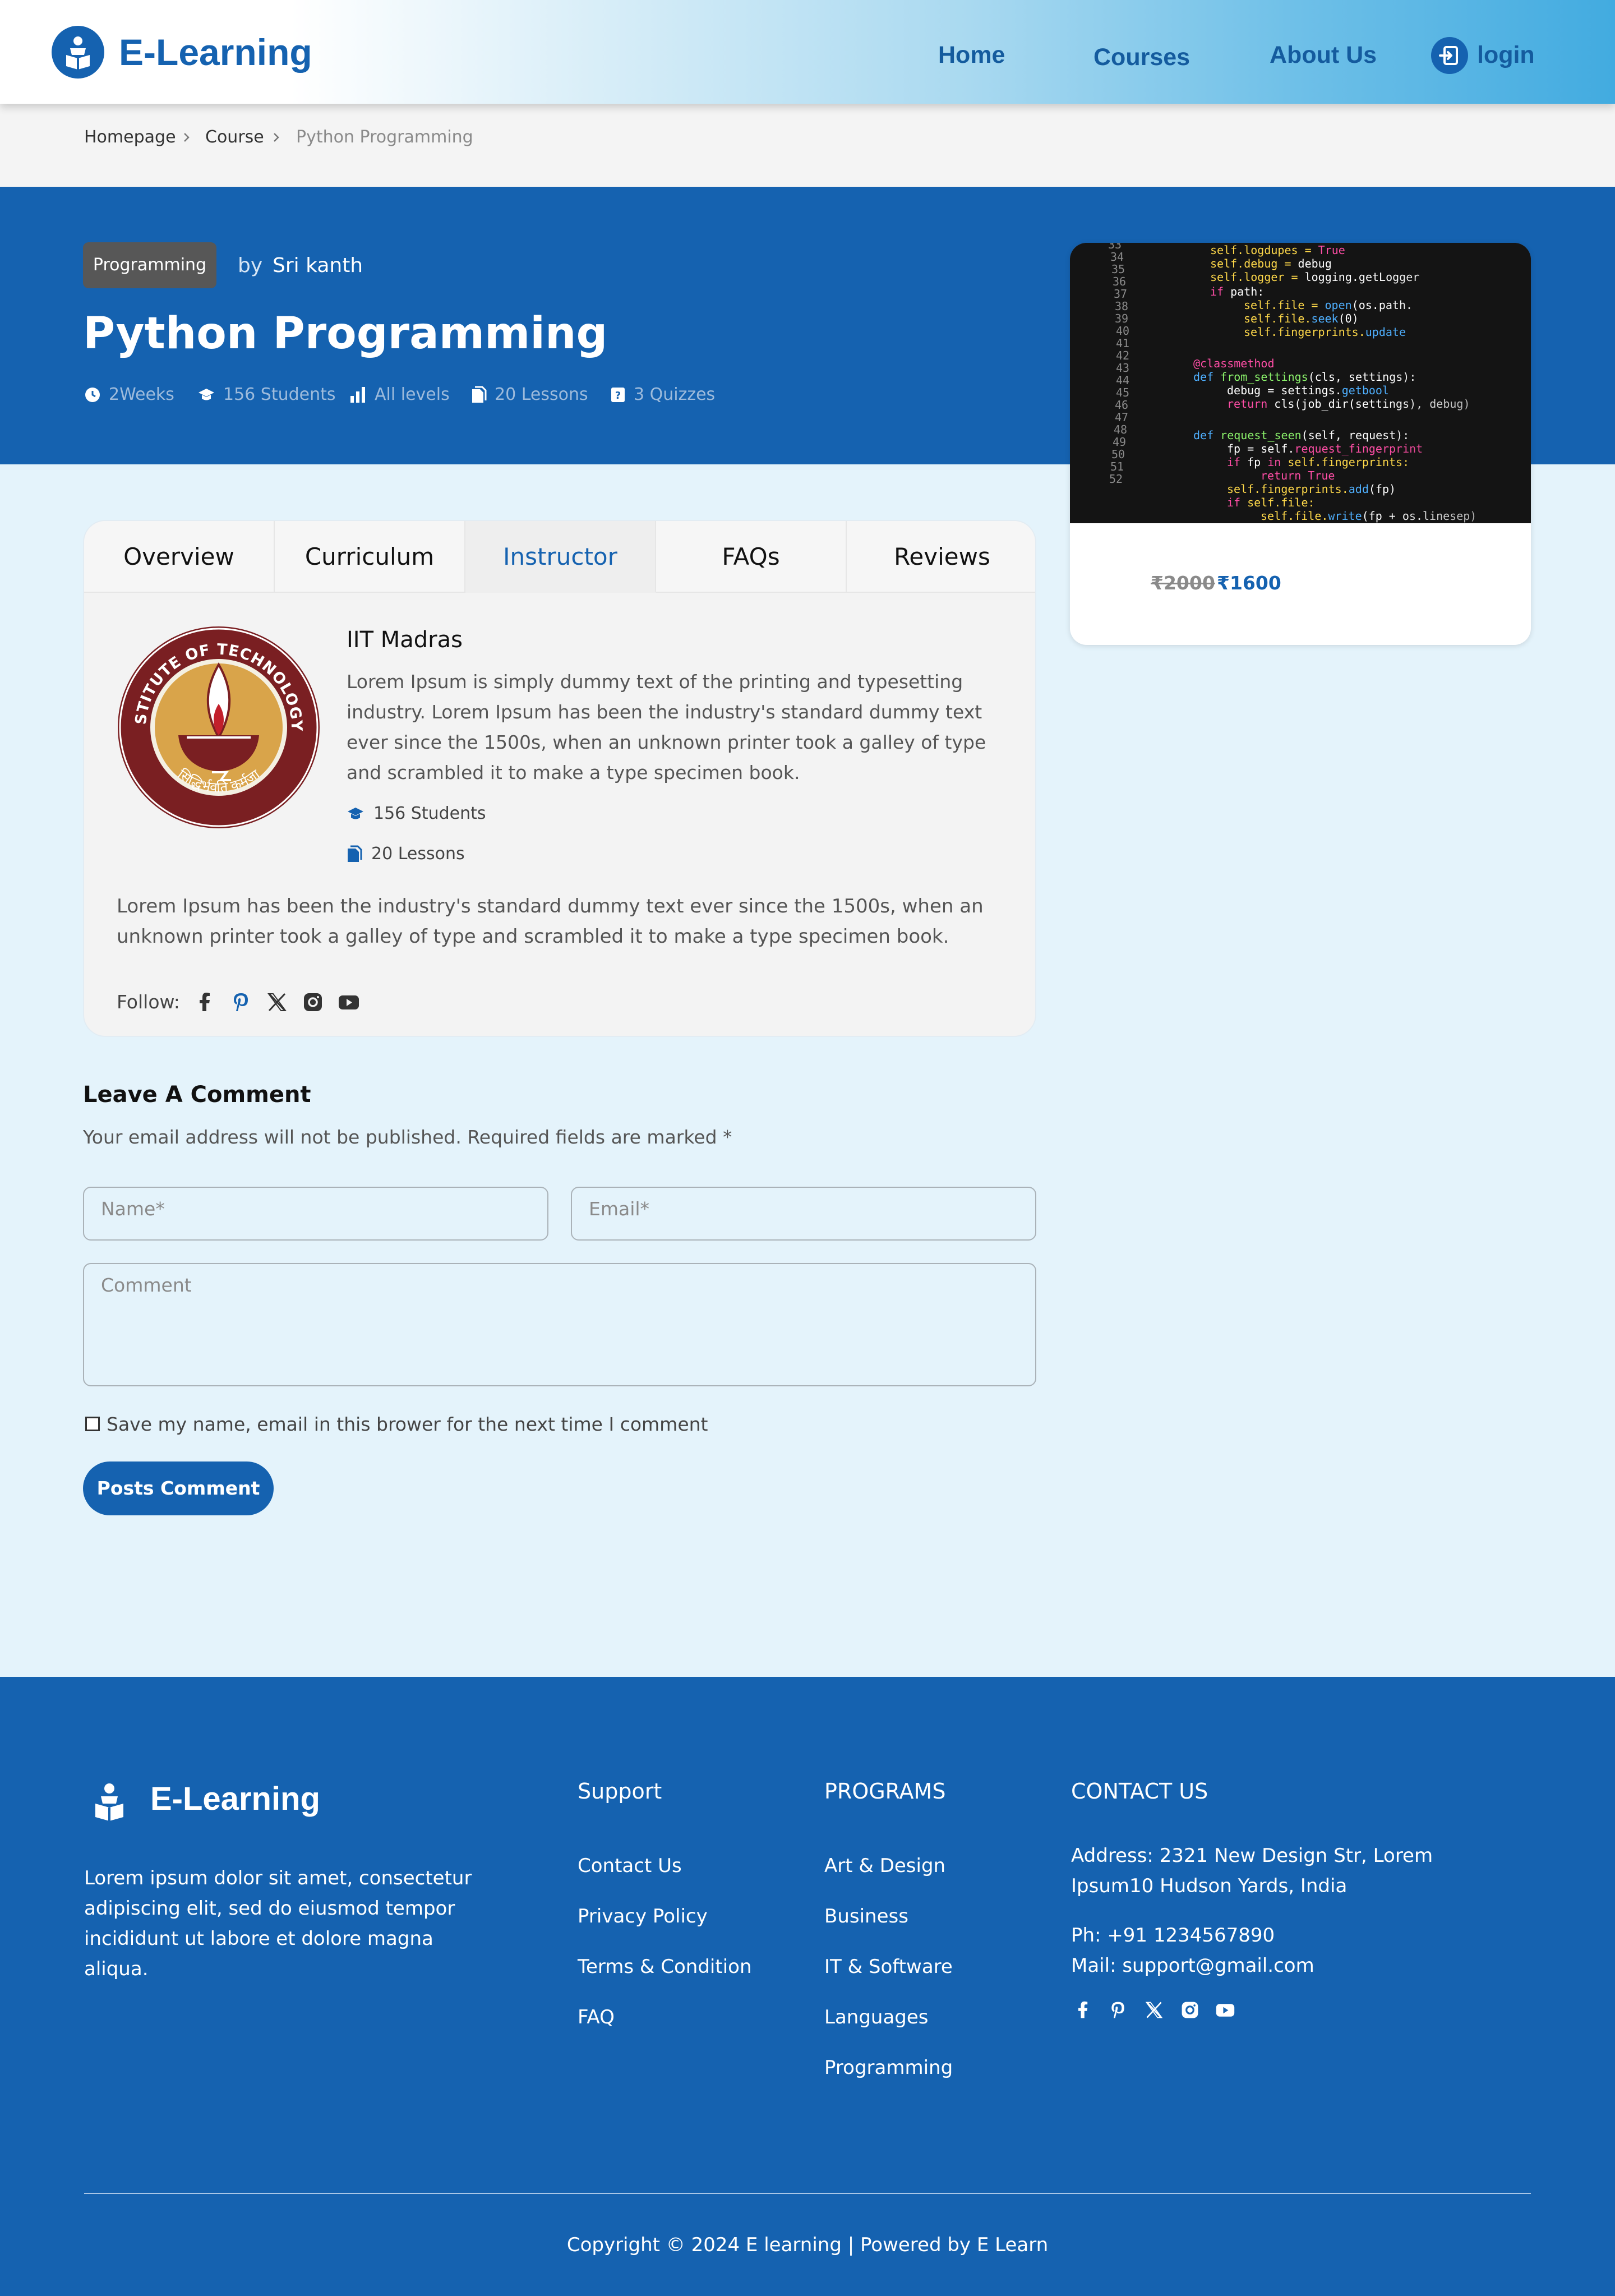  I want to click on svg-text: self.logdupes = True, so click(1277, 250).